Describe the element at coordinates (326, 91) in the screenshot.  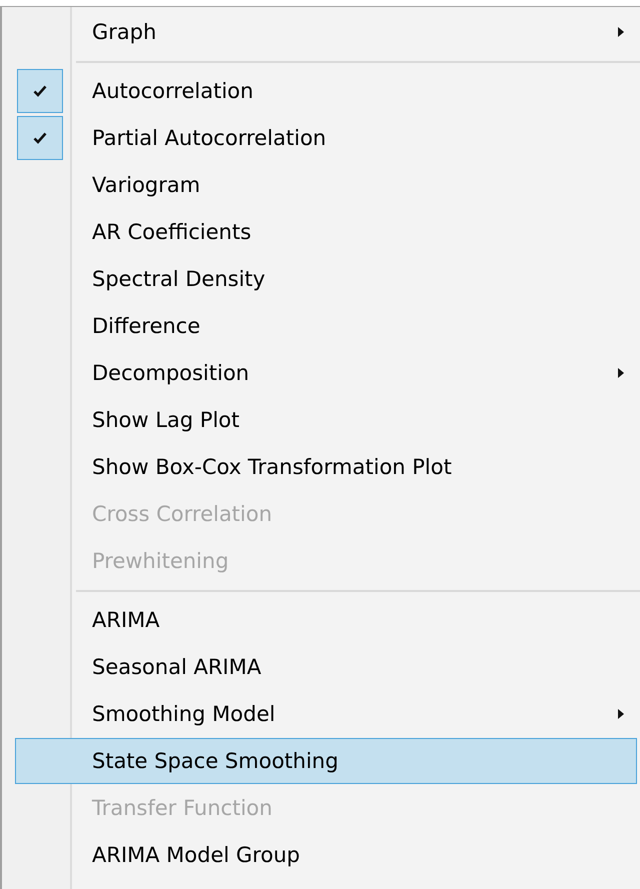
I see `menu-item: Autocorrelation` at that location.